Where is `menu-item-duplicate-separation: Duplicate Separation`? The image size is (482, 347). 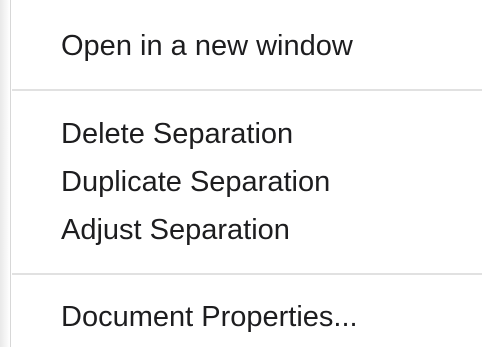
menu-item-duplicate-separation: Duplicate Separation is located at coordinates (195, 182).